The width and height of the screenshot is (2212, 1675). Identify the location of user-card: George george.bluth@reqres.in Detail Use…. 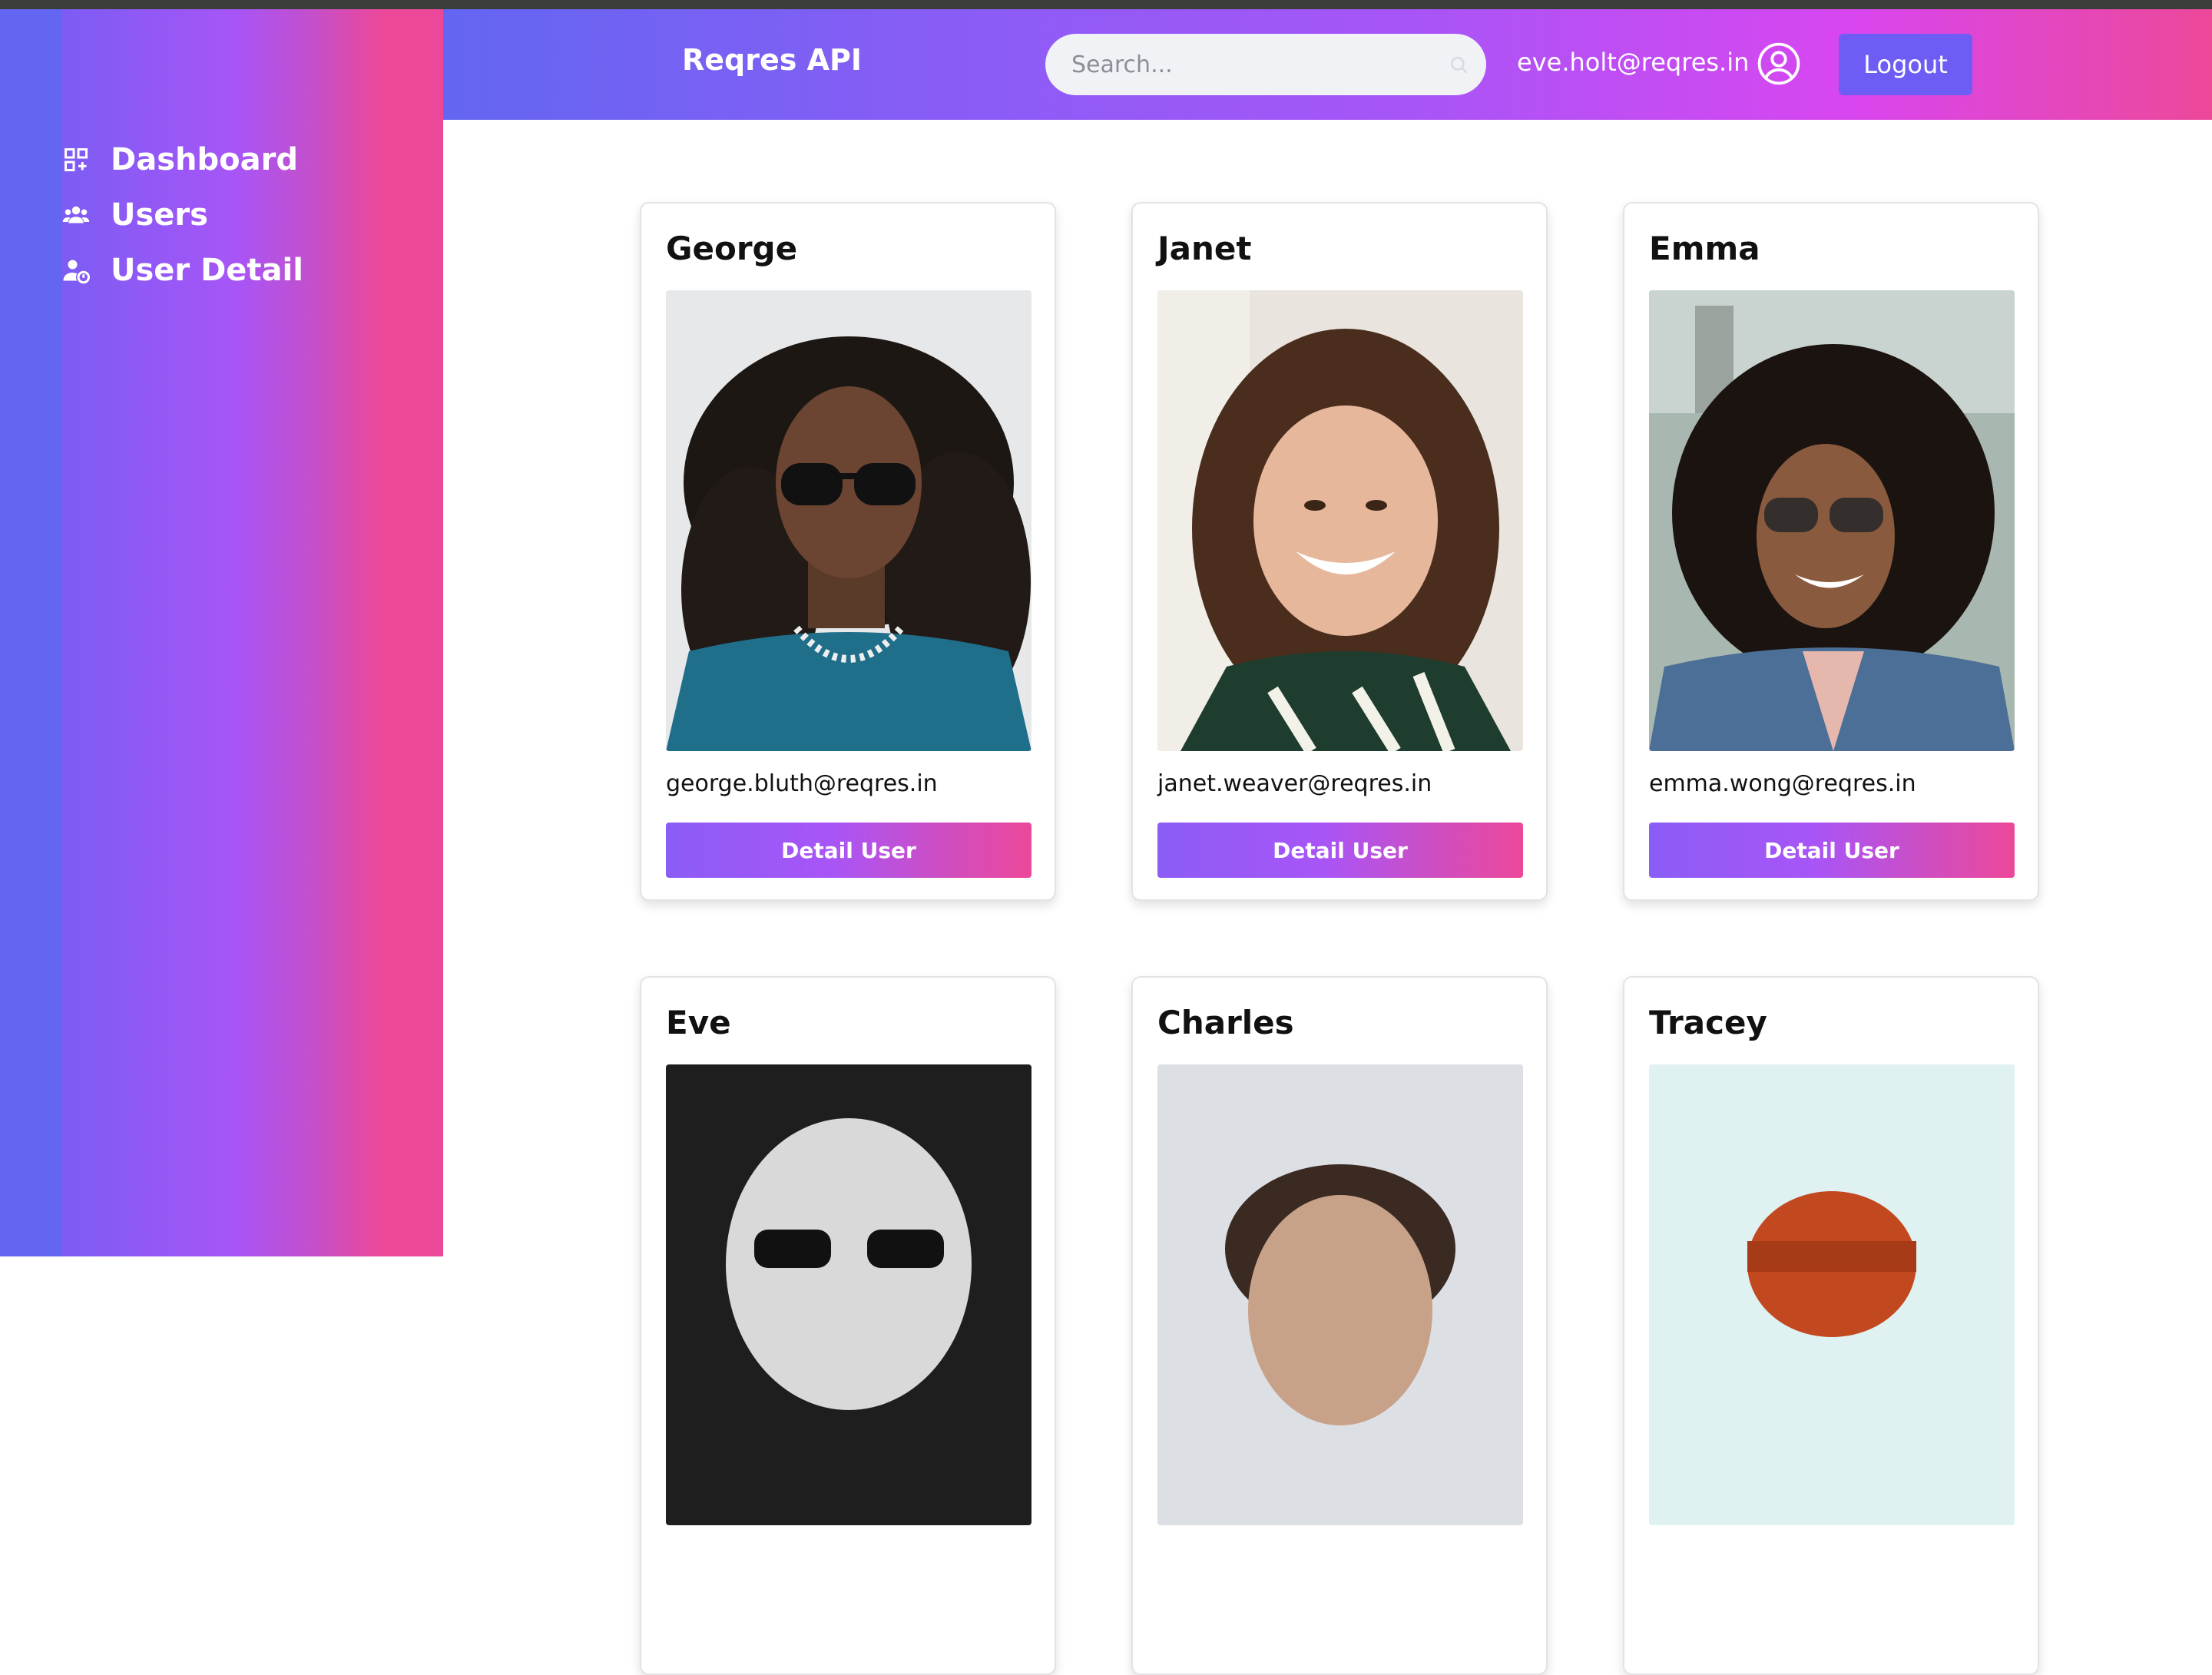
(848, 551).